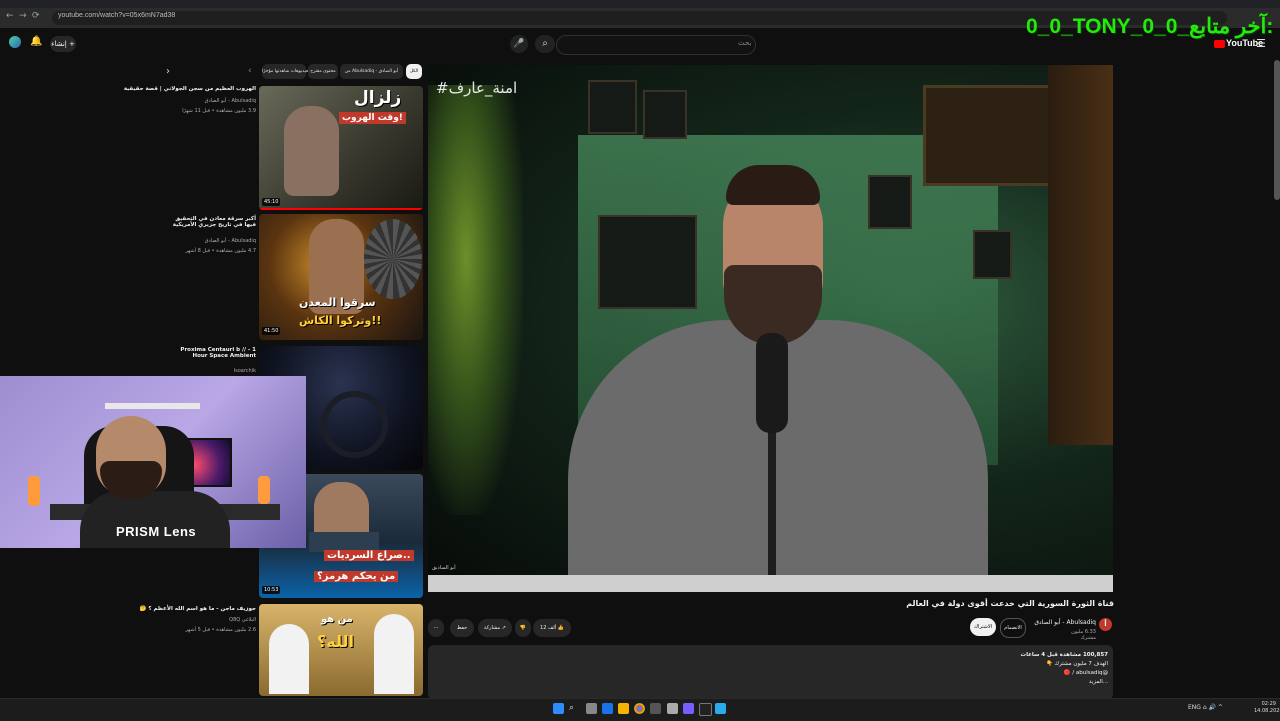  Describe the element at coordinates (220, 630) in the screenshot. I see `related-meta: 2.6 مليون مشاهدة • قبل 5 أشهر` at that location.